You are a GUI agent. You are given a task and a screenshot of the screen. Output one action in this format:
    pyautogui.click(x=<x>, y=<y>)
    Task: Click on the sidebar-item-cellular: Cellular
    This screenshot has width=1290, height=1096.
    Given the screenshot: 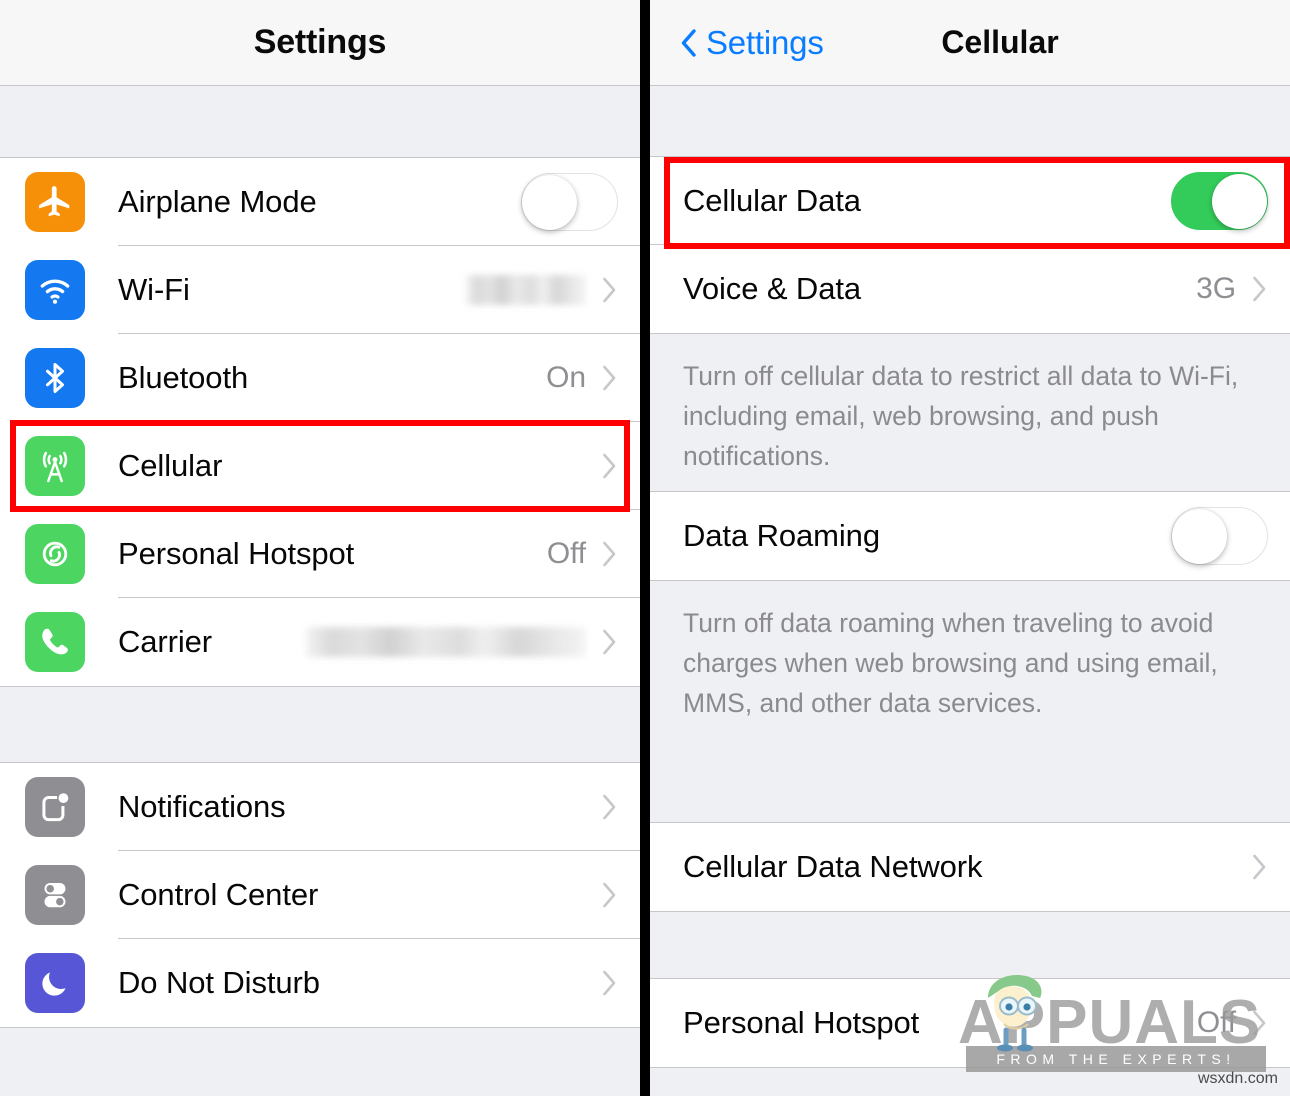 What is the action you would take?
    pyautogui.click(x=320, y=466)
    